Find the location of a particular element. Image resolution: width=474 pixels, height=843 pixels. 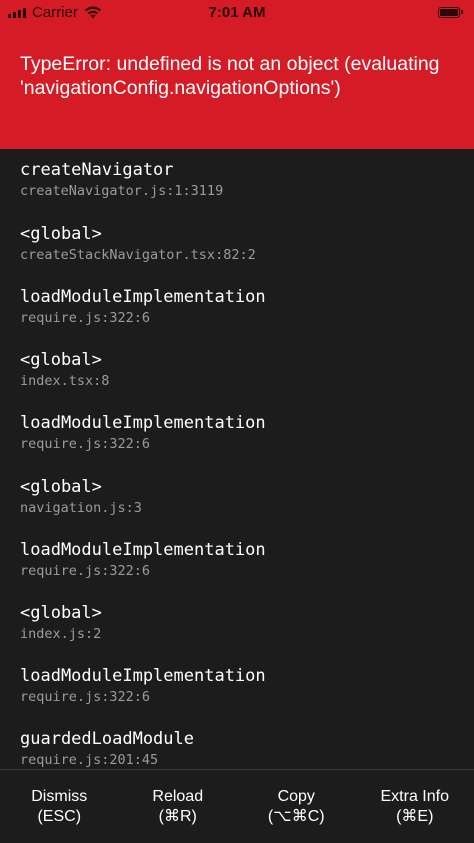

extra-info-button: Extra Info (⌘E) is located at coordinates (415, 806).